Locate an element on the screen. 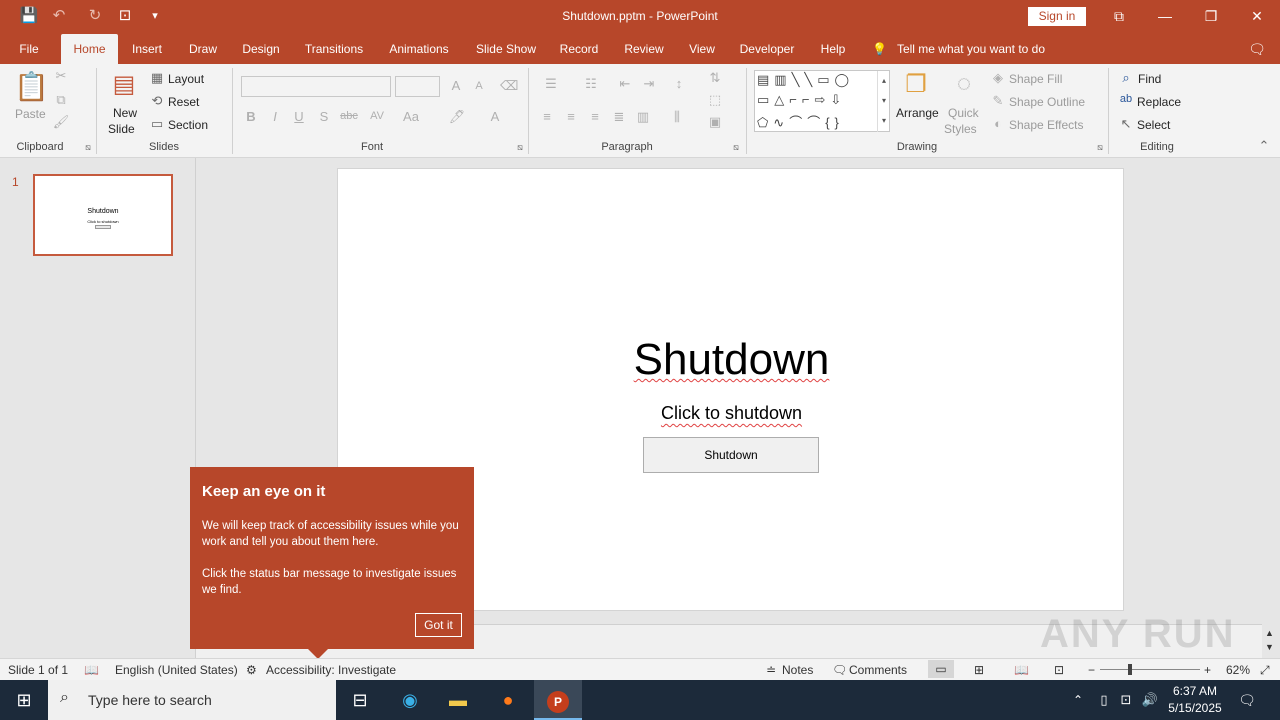  shape-effects-button: Shape Effects is located at coordinates (1046, 125).